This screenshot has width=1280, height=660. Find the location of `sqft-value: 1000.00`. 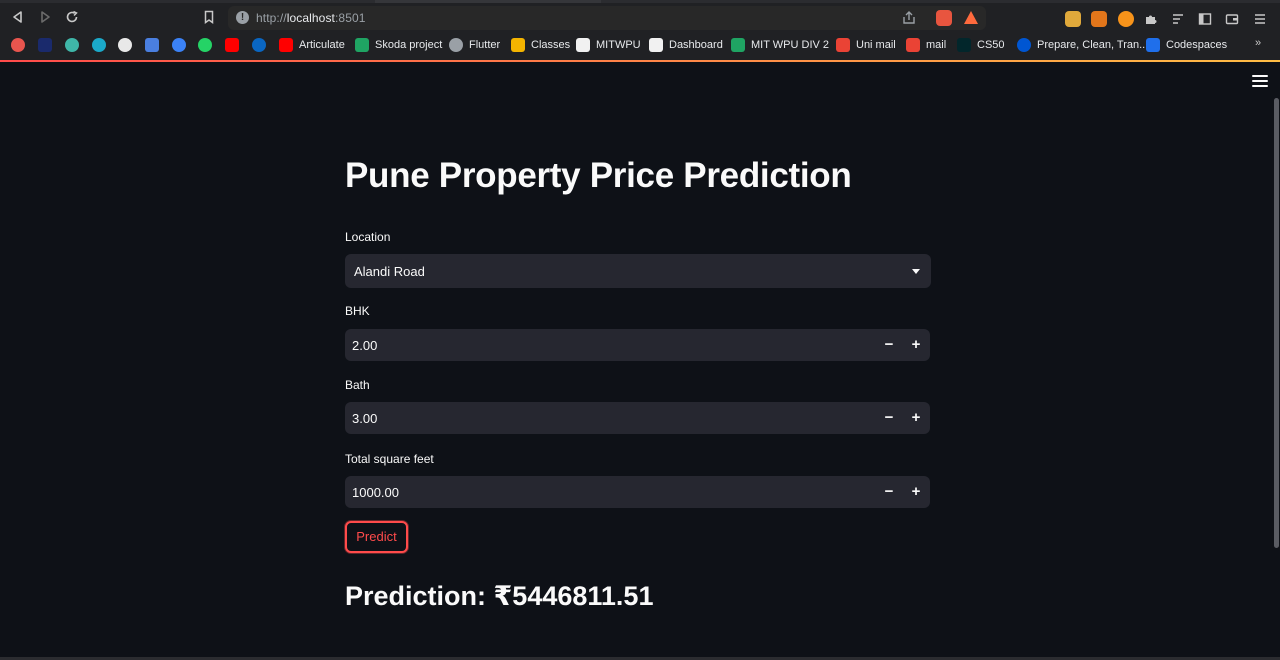

sqft-value: 1000.00 is located at coordinates (375, 492).